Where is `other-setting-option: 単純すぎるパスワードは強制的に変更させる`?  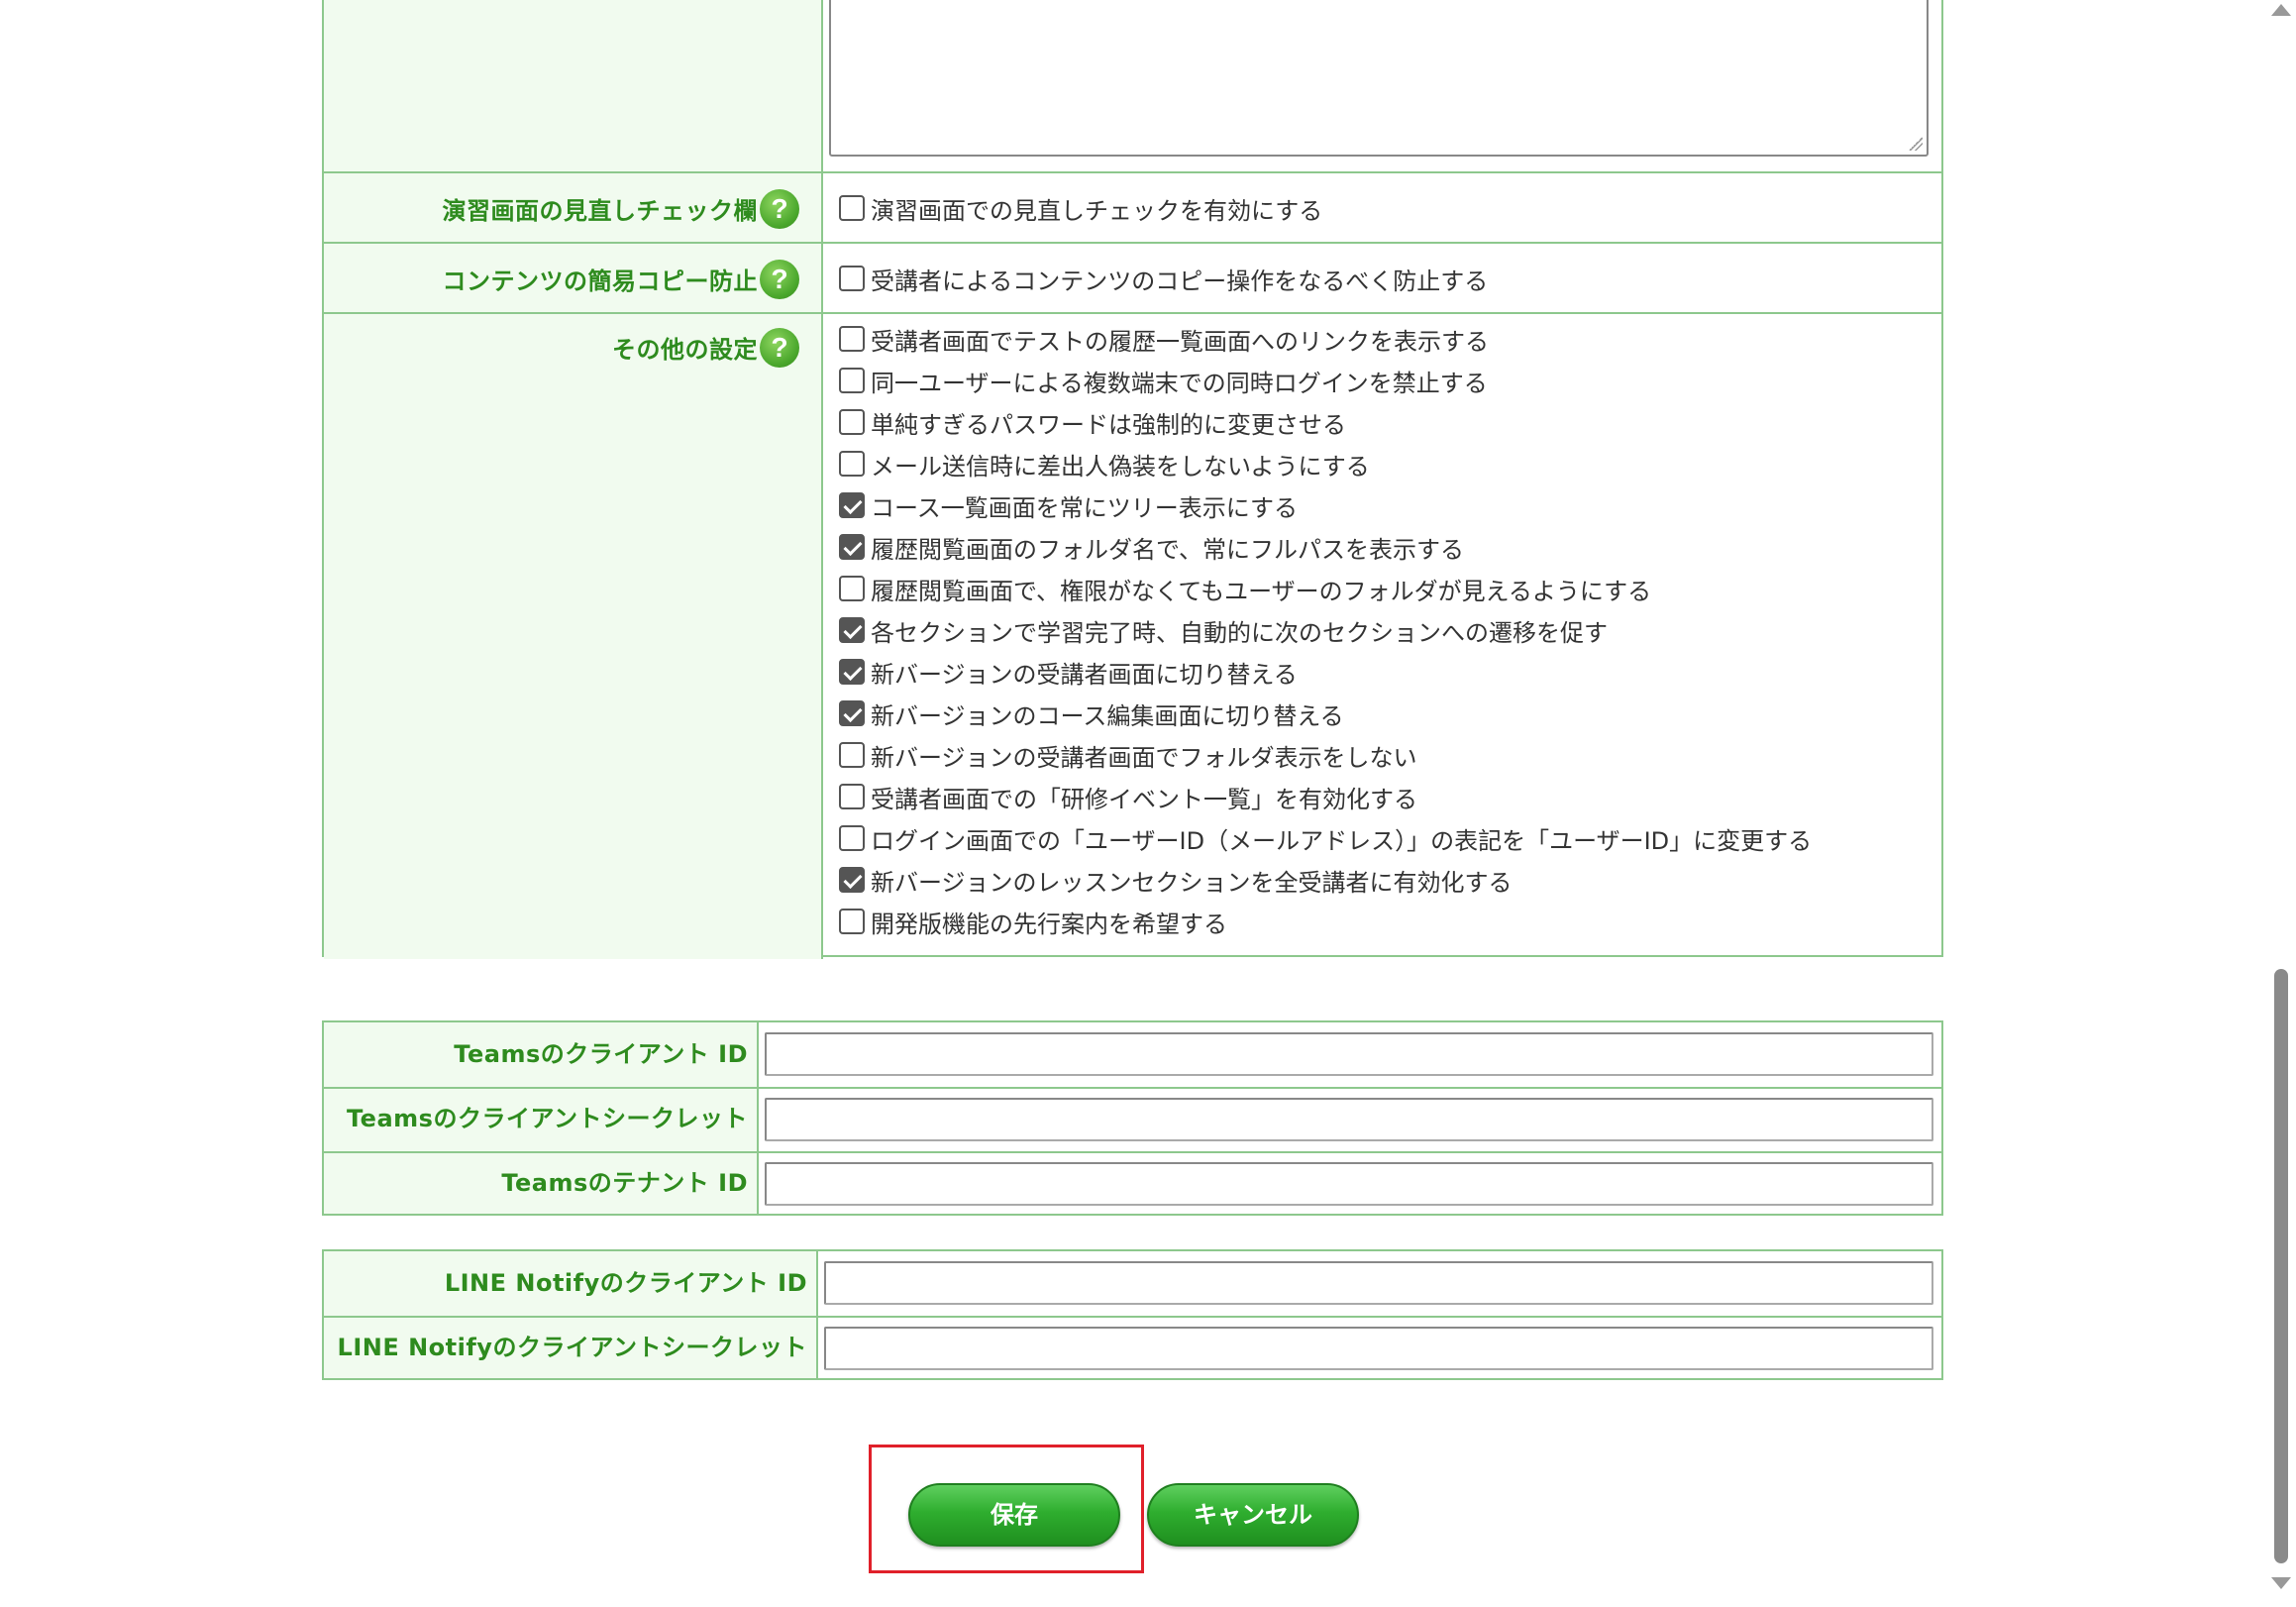 other-setting-option: 単純すぎるパスワードは強制的に変更させる is located at coordinates (1092, 423).